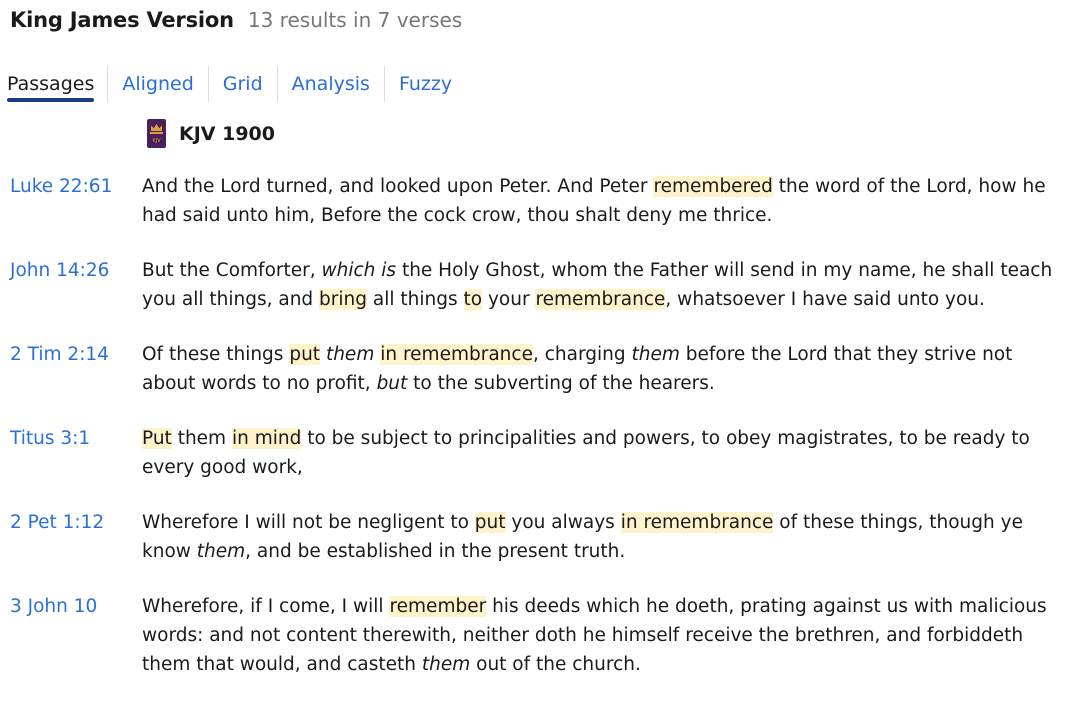 The height and width of the screenshot is (705, 1074). Describe the element at coordinates (561, 383) in the screenshot. I see `verse-segment: to the subverting of the hearers.` at that location.